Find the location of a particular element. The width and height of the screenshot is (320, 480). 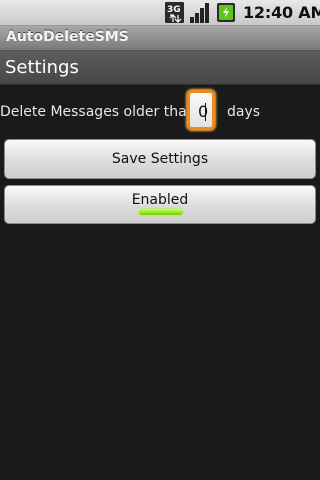

svg-text: 3G is located at coordinates (174, 10).